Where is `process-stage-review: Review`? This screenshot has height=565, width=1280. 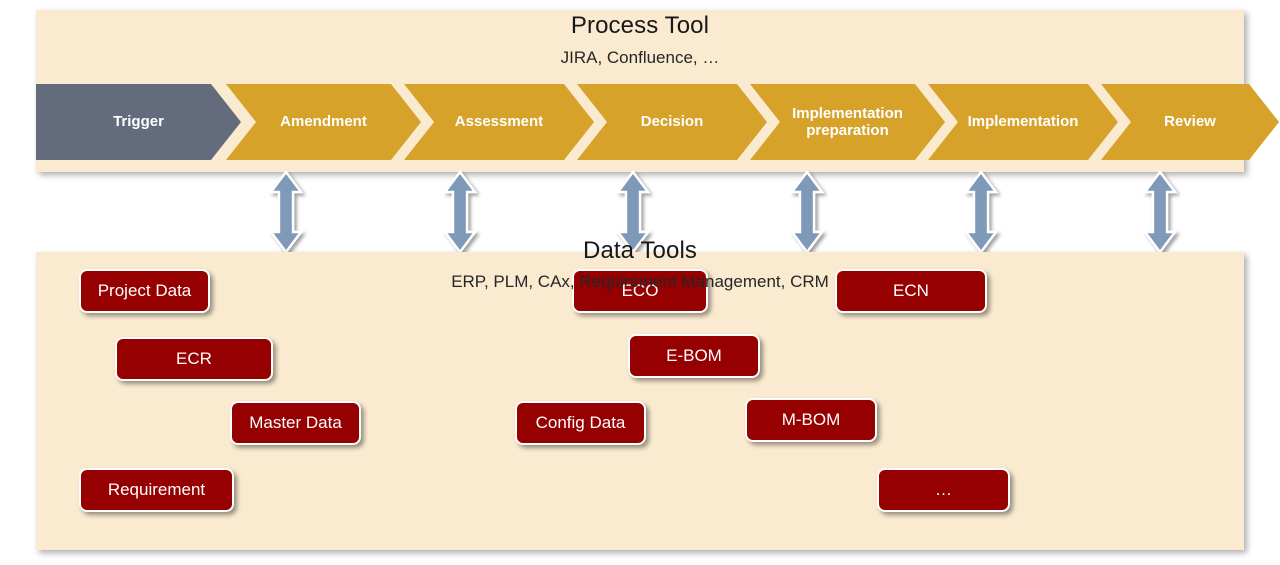 process-stage-review: Review is located at coordinates (1190, 122).